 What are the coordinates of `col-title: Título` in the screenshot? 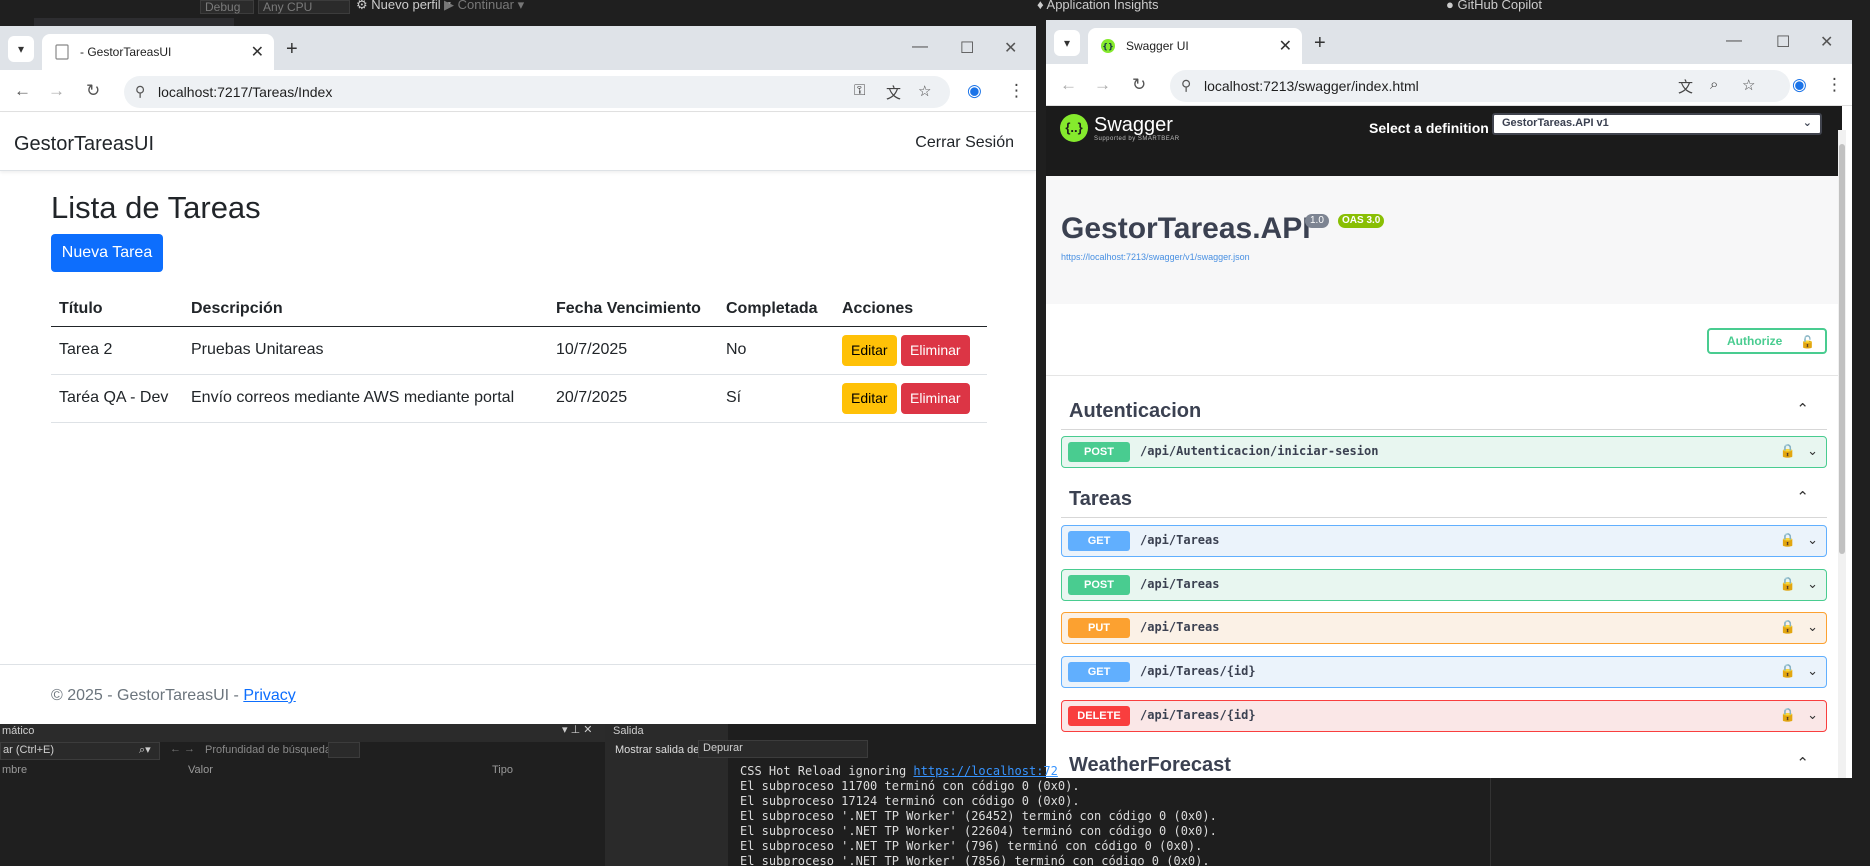 It's located at (81, 308).